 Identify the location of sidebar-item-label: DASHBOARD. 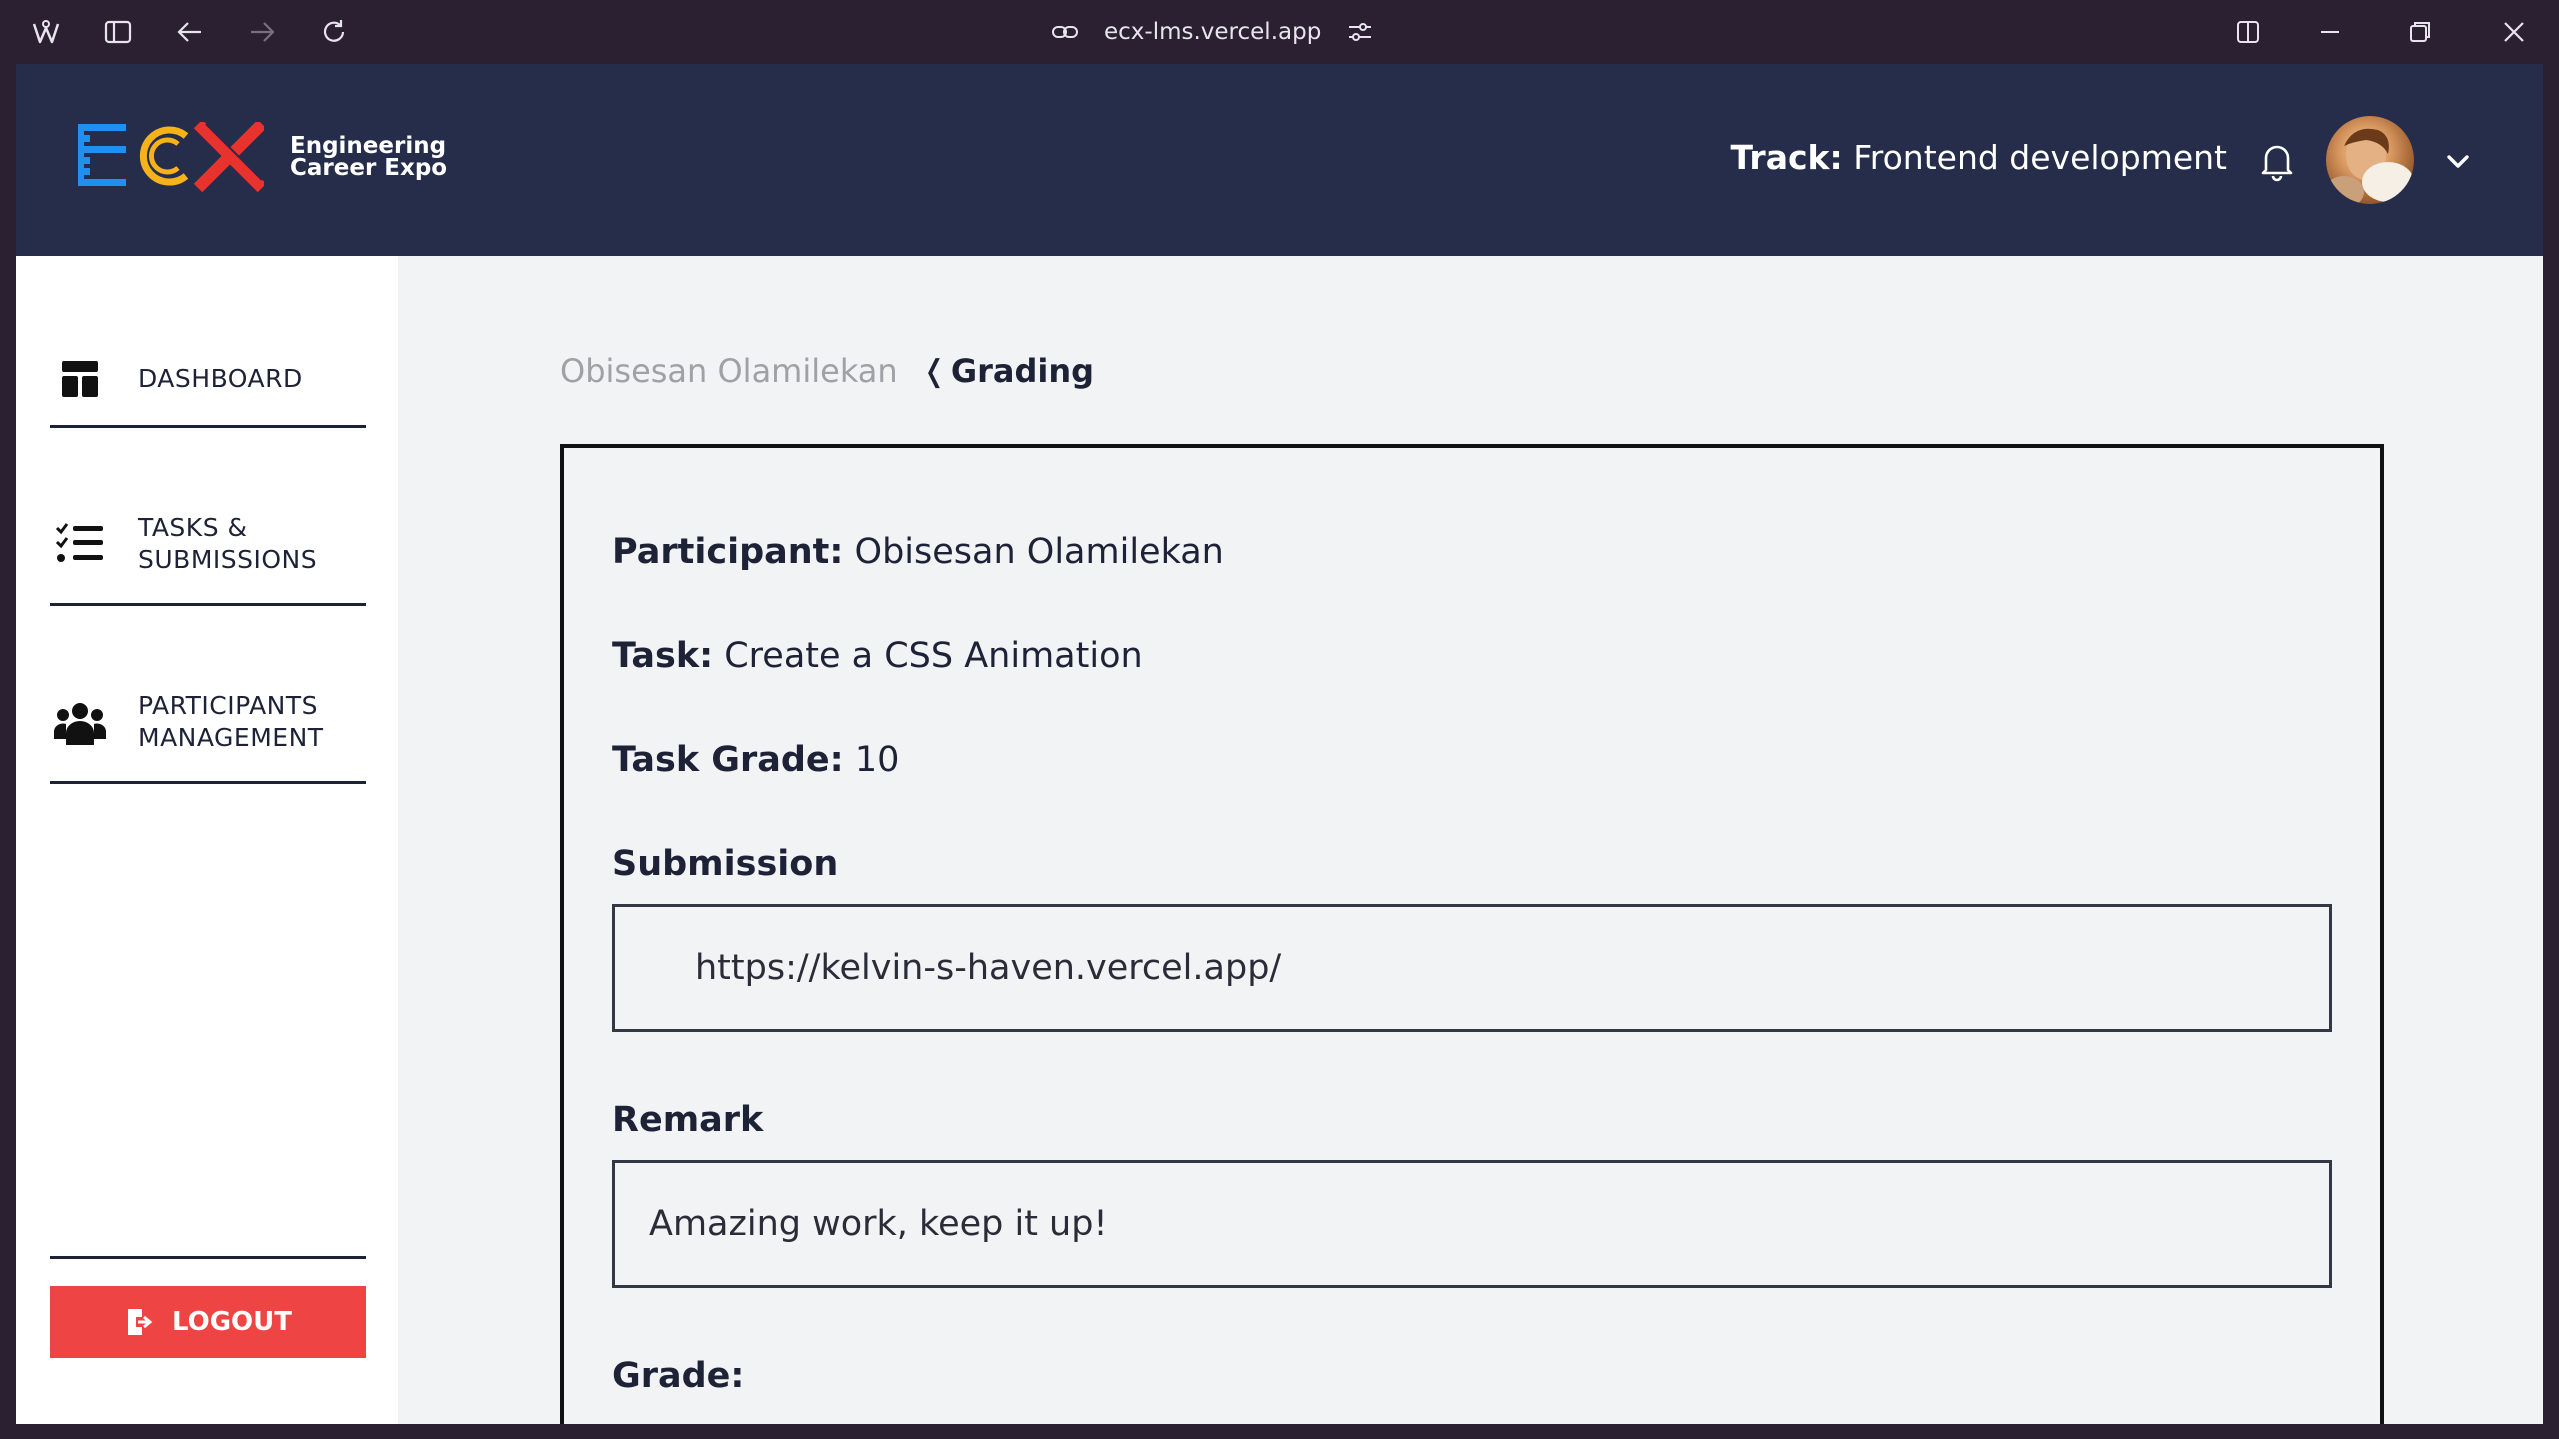
(220, 379).